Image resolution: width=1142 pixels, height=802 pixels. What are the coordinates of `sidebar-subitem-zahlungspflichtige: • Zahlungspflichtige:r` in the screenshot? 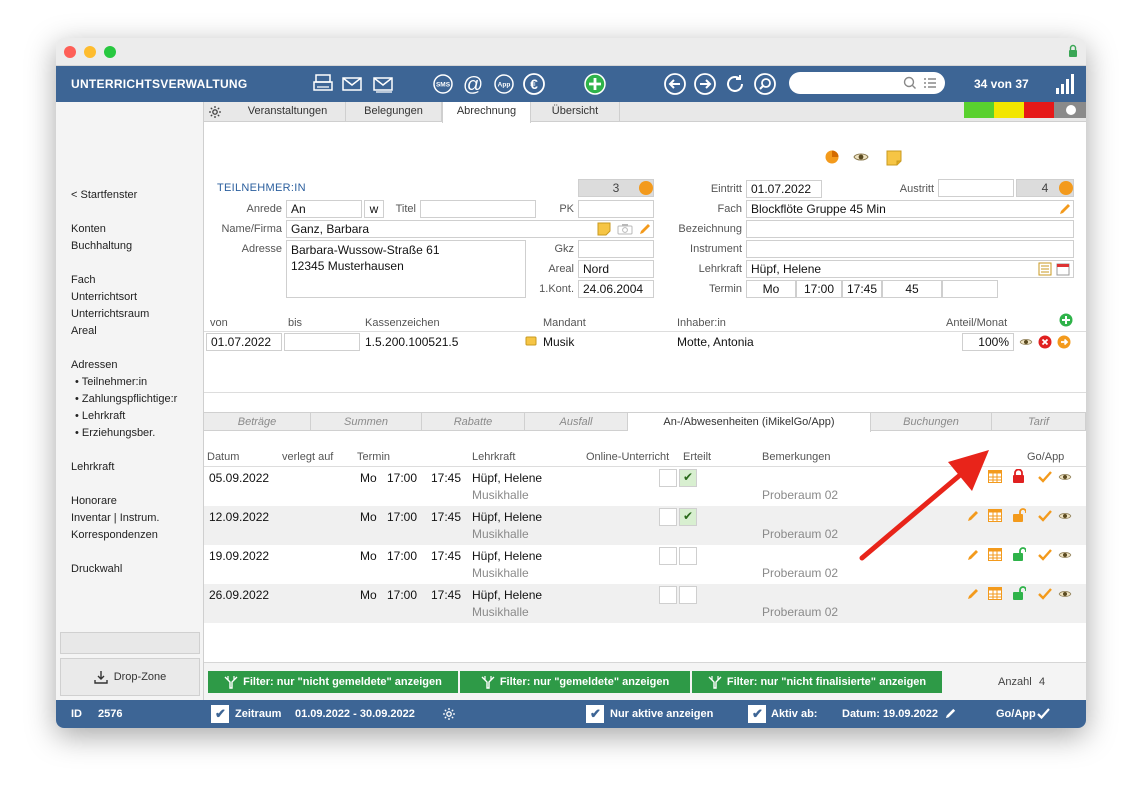 It's located at (126, 399).